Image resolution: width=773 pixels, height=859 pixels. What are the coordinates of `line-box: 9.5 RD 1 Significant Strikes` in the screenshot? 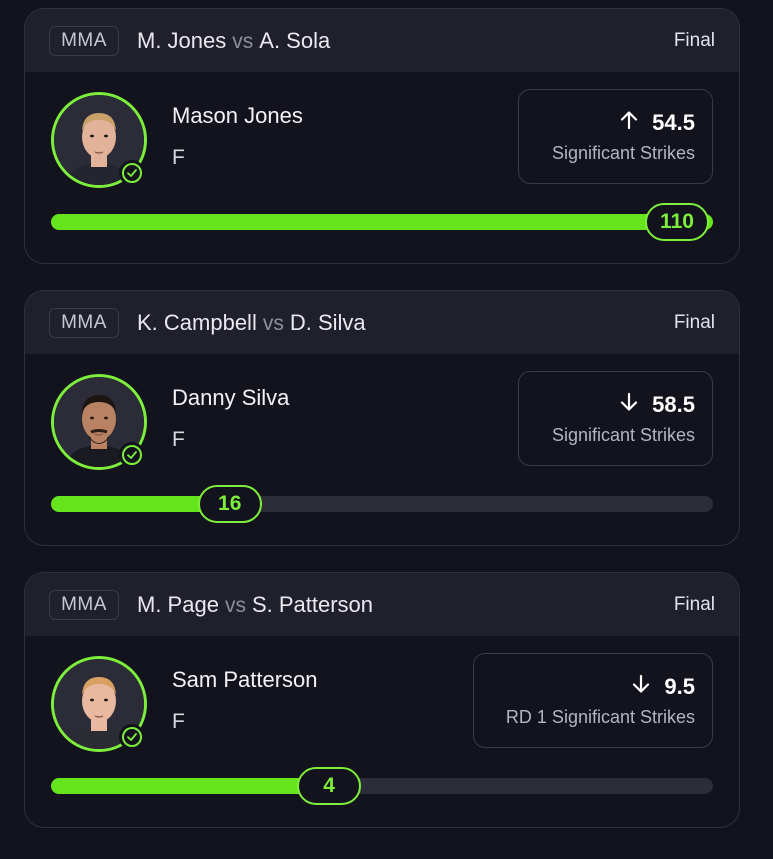 It's located at (593, 700).